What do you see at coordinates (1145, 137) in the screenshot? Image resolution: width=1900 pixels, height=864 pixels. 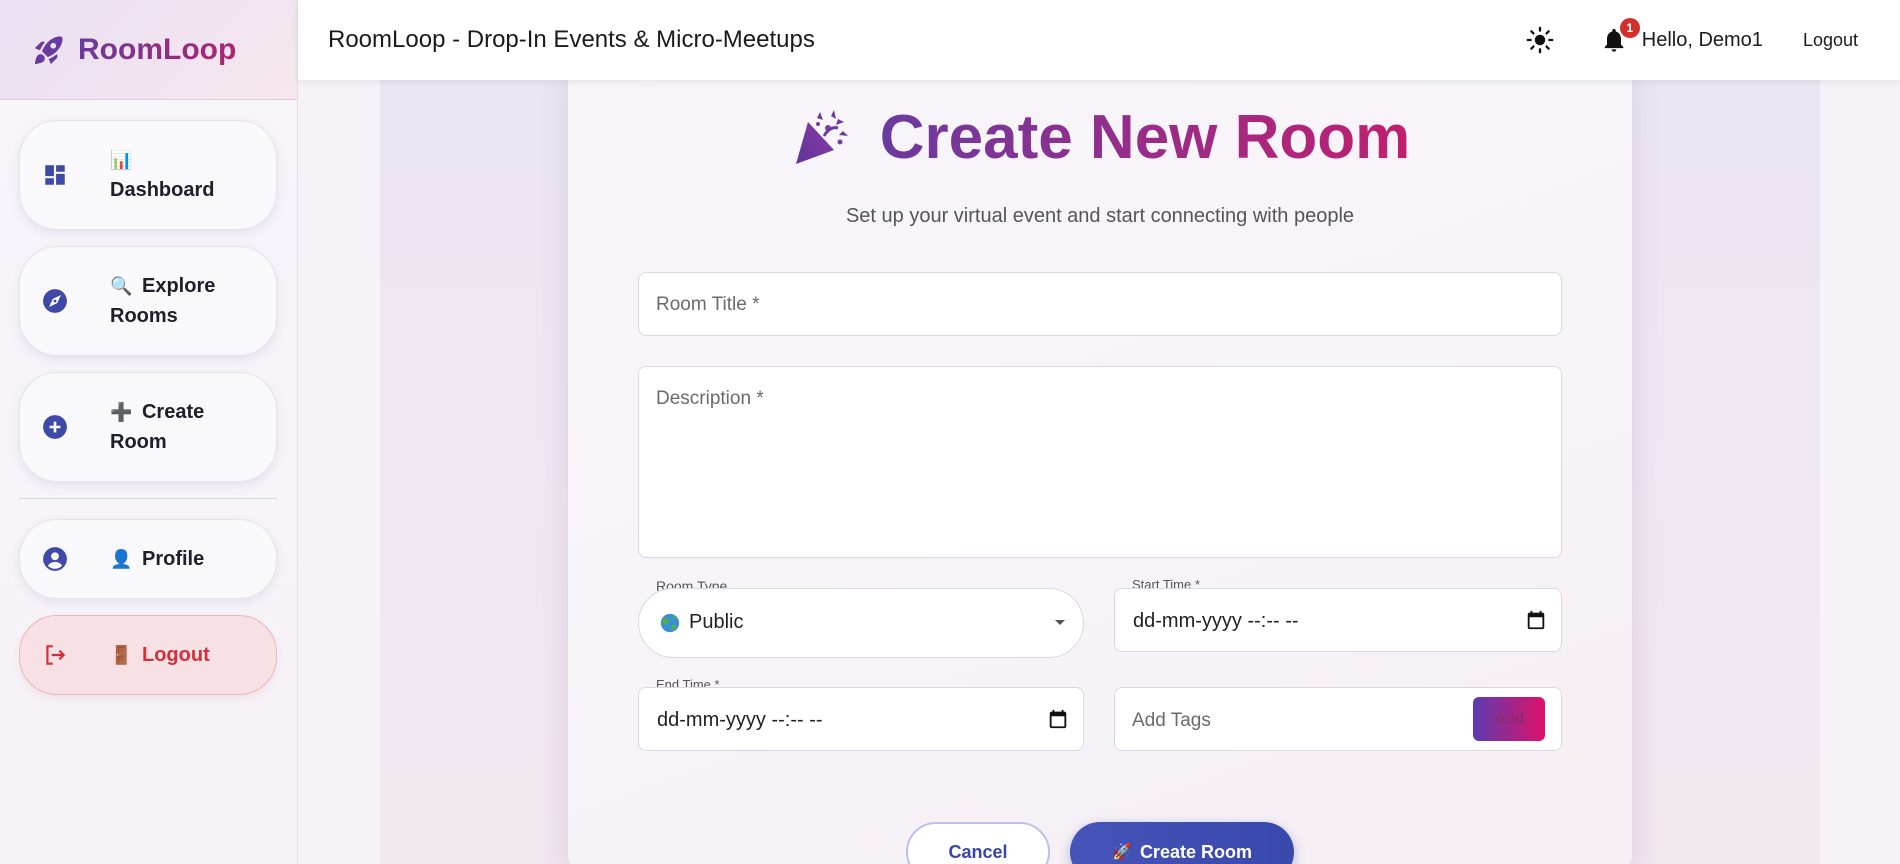 I see `page-title-text: Create New Room` at bounding box center [1145, 137].